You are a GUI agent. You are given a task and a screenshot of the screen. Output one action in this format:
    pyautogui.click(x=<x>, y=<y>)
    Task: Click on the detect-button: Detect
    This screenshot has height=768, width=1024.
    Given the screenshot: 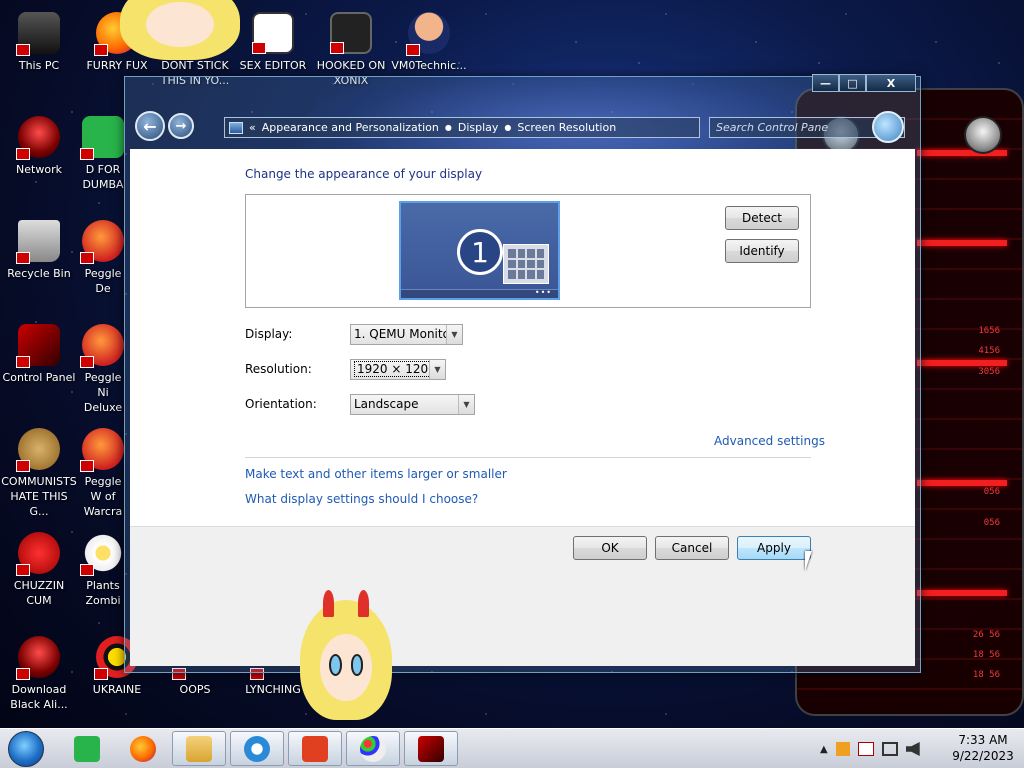 What is the action you would take?
    pyautogui.click(x=762, y=218)
    